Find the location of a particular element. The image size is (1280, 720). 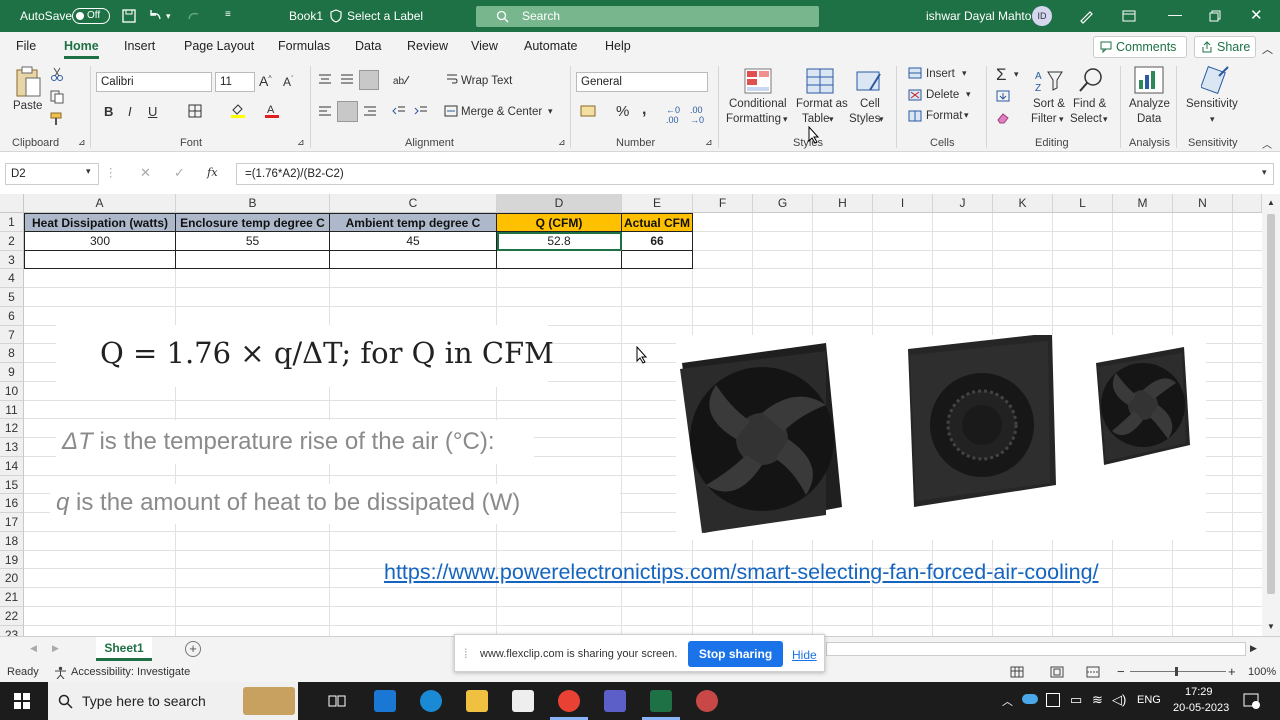

drag-handle-icon: ⁞ is located at coordinates (466, 653).